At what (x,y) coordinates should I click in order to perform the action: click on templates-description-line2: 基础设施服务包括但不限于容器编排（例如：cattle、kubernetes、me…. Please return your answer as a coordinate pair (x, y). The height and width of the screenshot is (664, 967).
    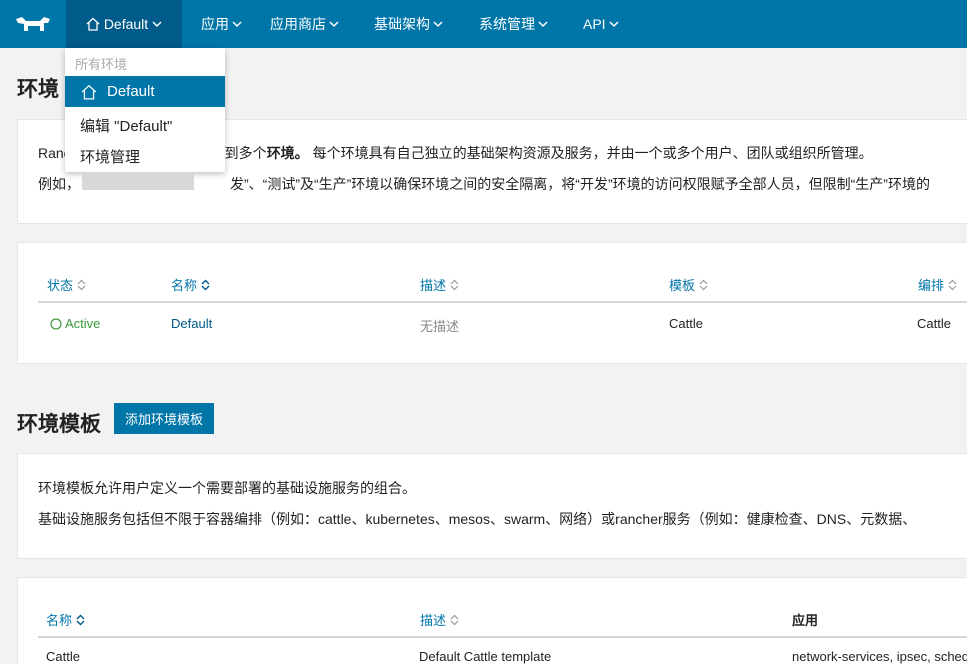
    Looking at the image, I should click on (477, 519).